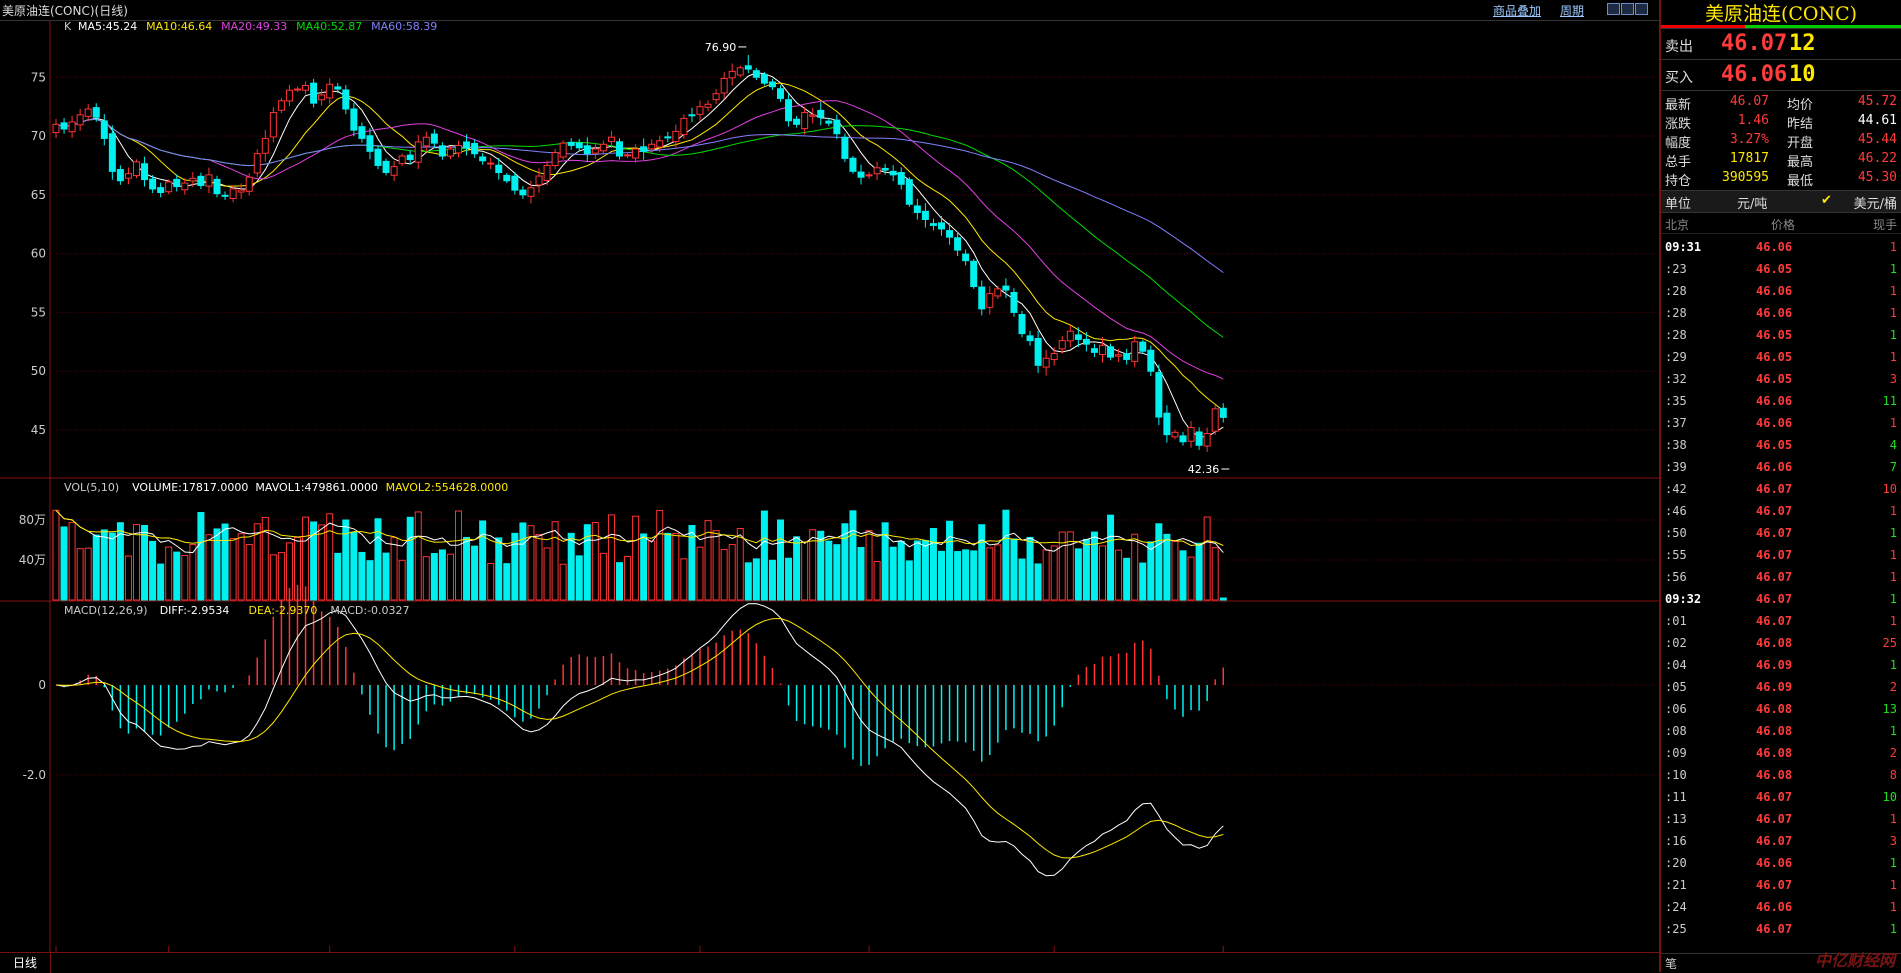 The width and height of the screenshot is (1901, 973). Describe the element at coordinates (254, 26) in the screenshot. I see `legend-item: MA20:49.33` at that location.